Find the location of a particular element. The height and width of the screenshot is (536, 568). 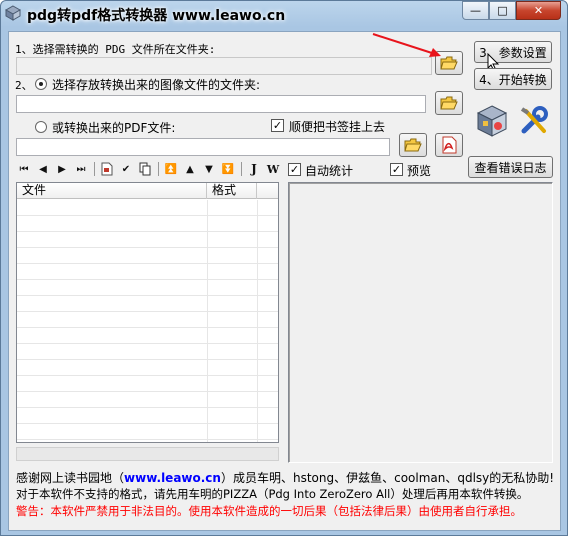

move-down-icon: ▼ is located at coordinates (209, 169).